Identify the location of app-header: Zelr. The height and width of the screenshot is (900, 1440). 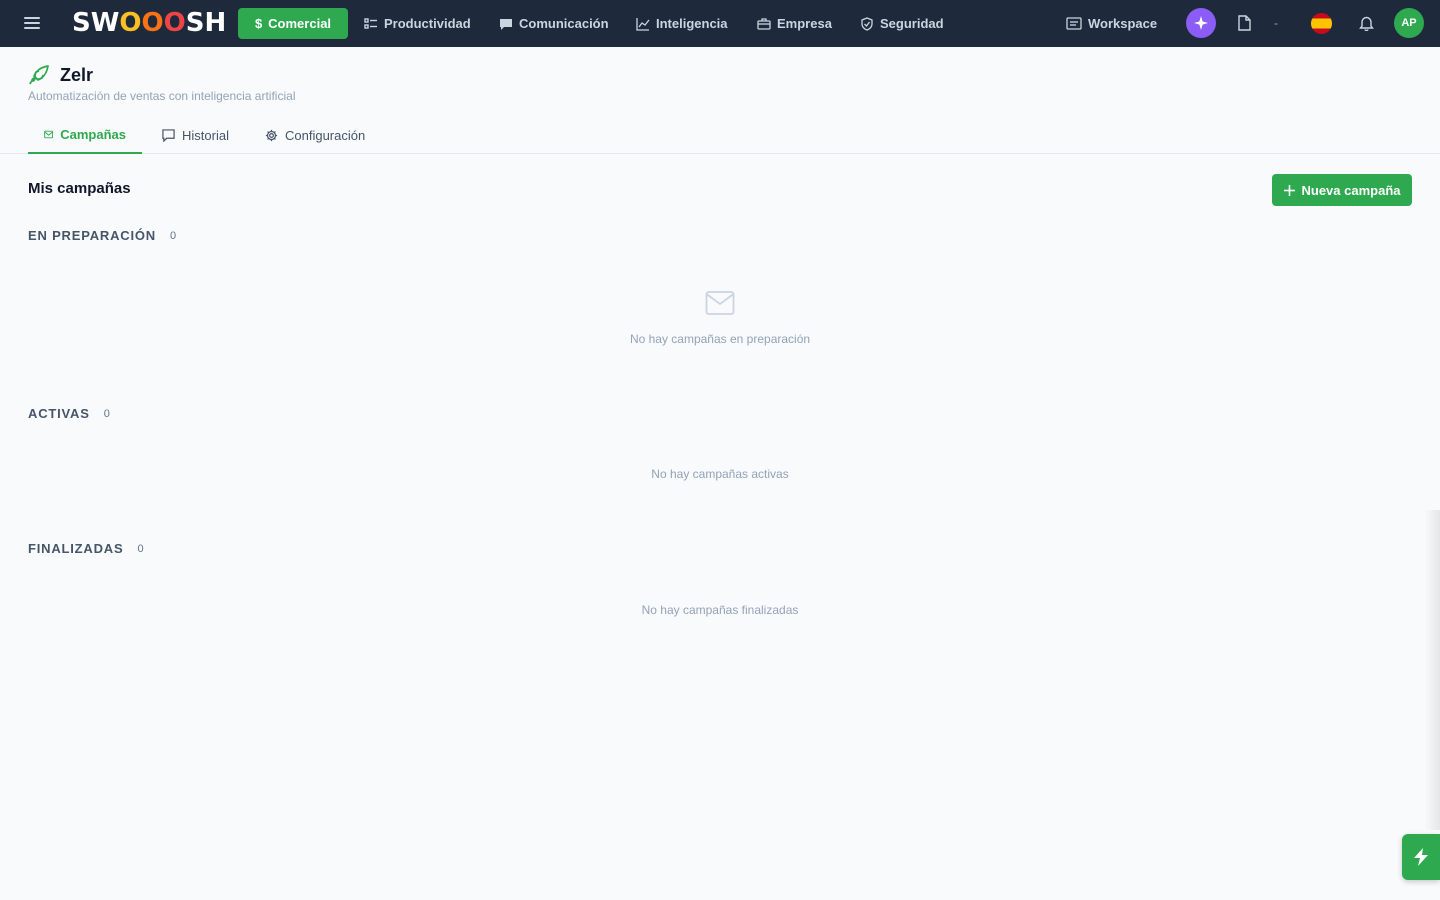
(60, 75).